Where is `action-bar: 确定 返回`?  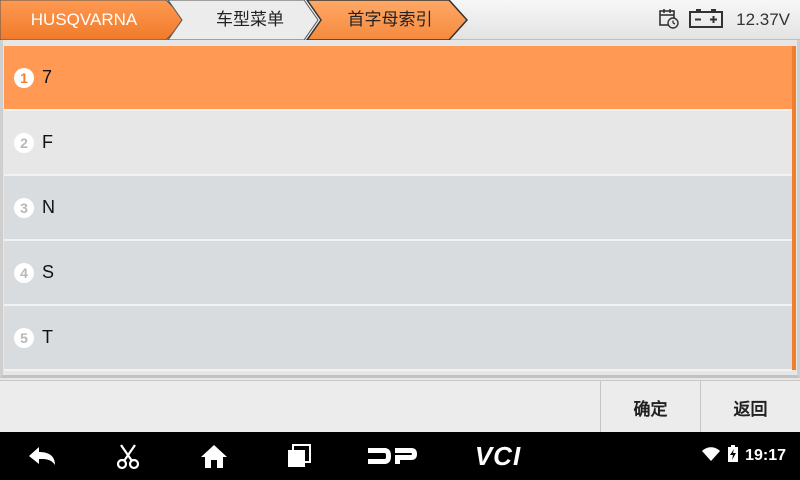 action-bar: 确定 返回 is located at coordinates (400, 406).